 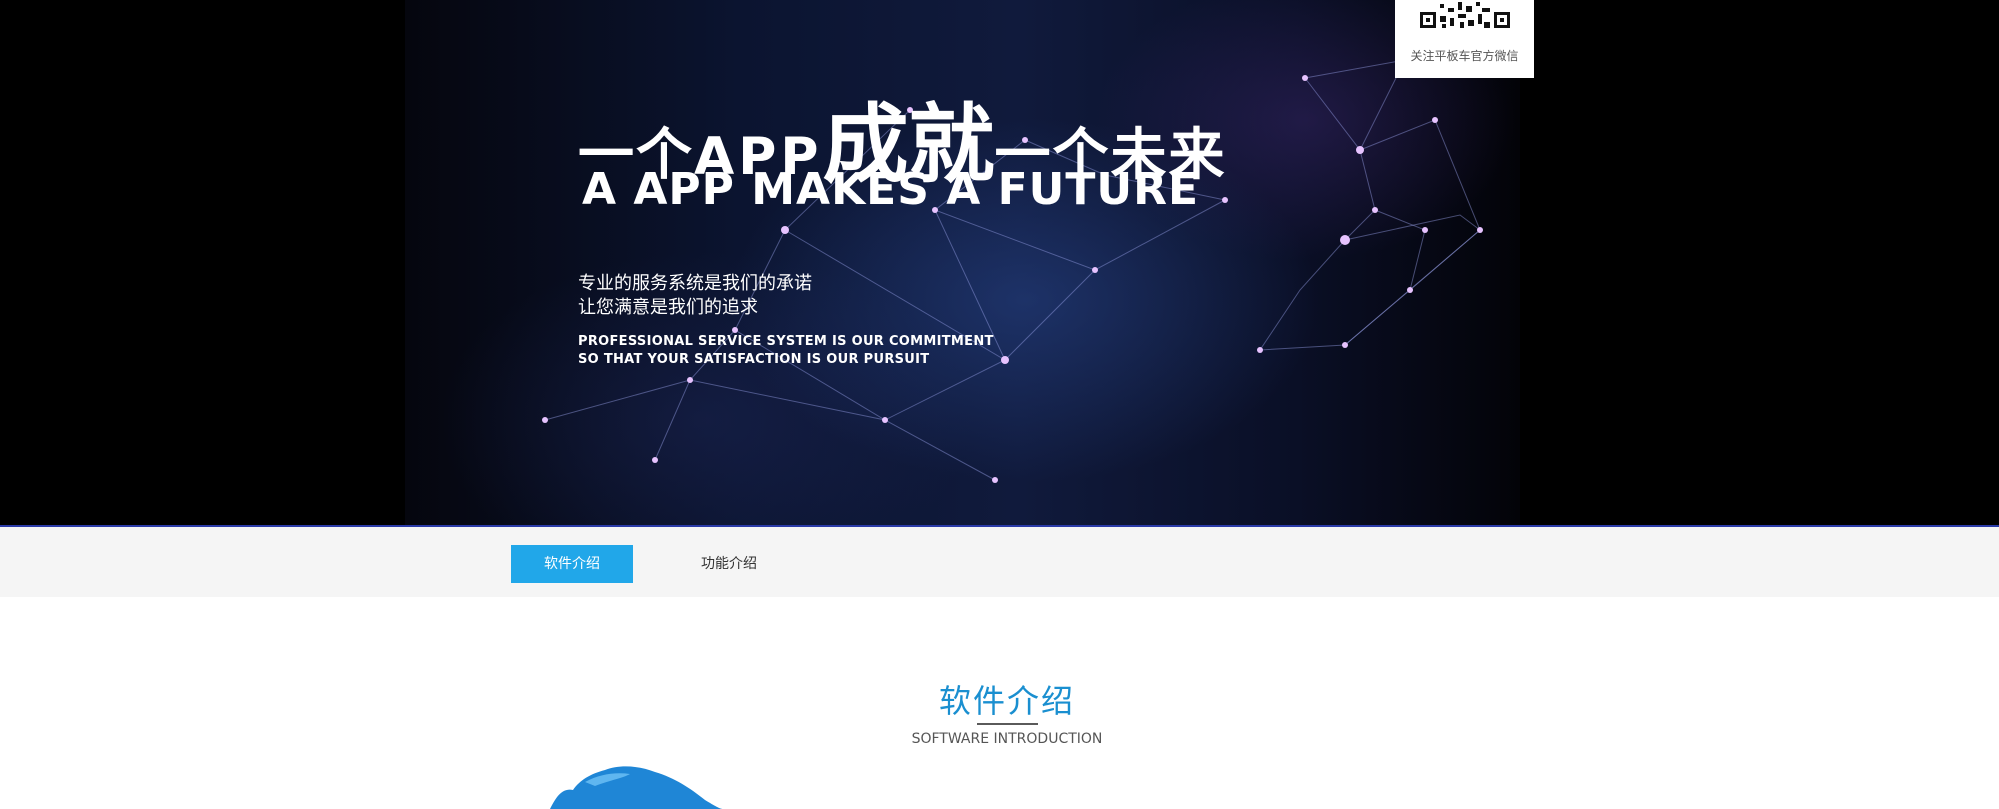 What do you see at coordinates (1006, 701) in the screenshot?
I see `section-title: 软件介绍` at bounding box center [1006, 701].